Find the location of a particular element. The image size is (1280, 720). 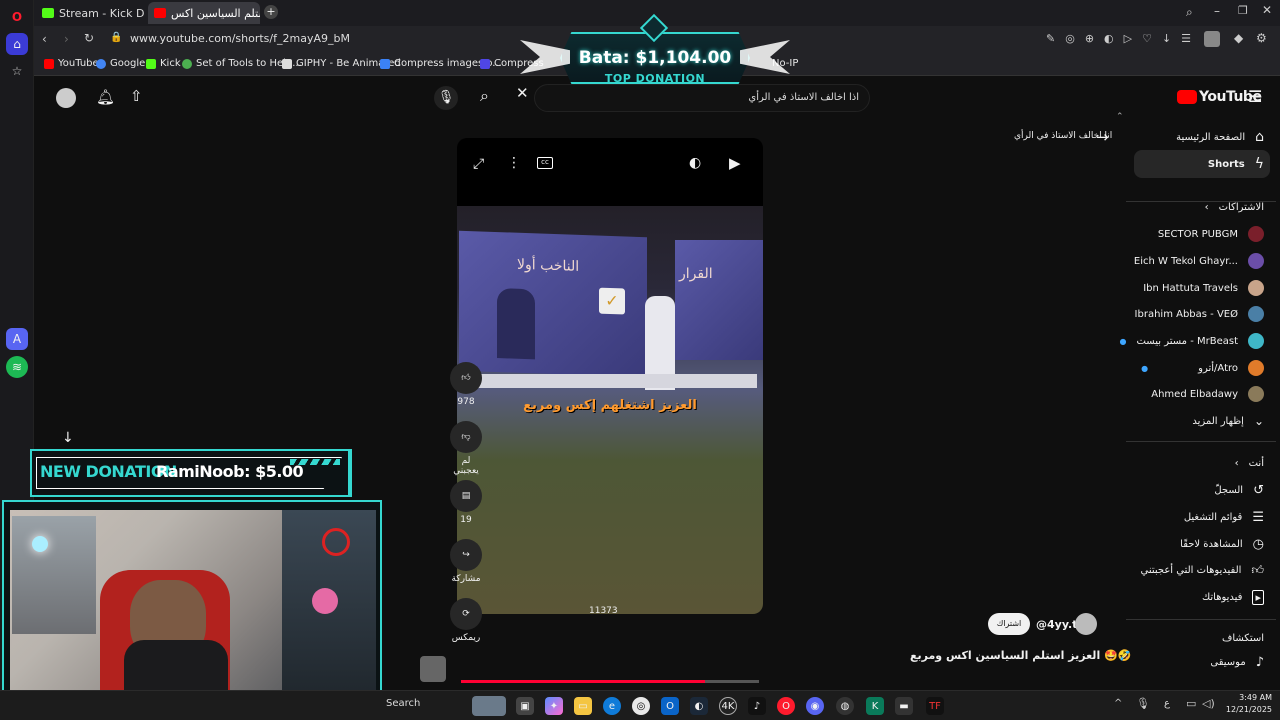

youtube-logo-icon is located at coordinates (1187, 97).